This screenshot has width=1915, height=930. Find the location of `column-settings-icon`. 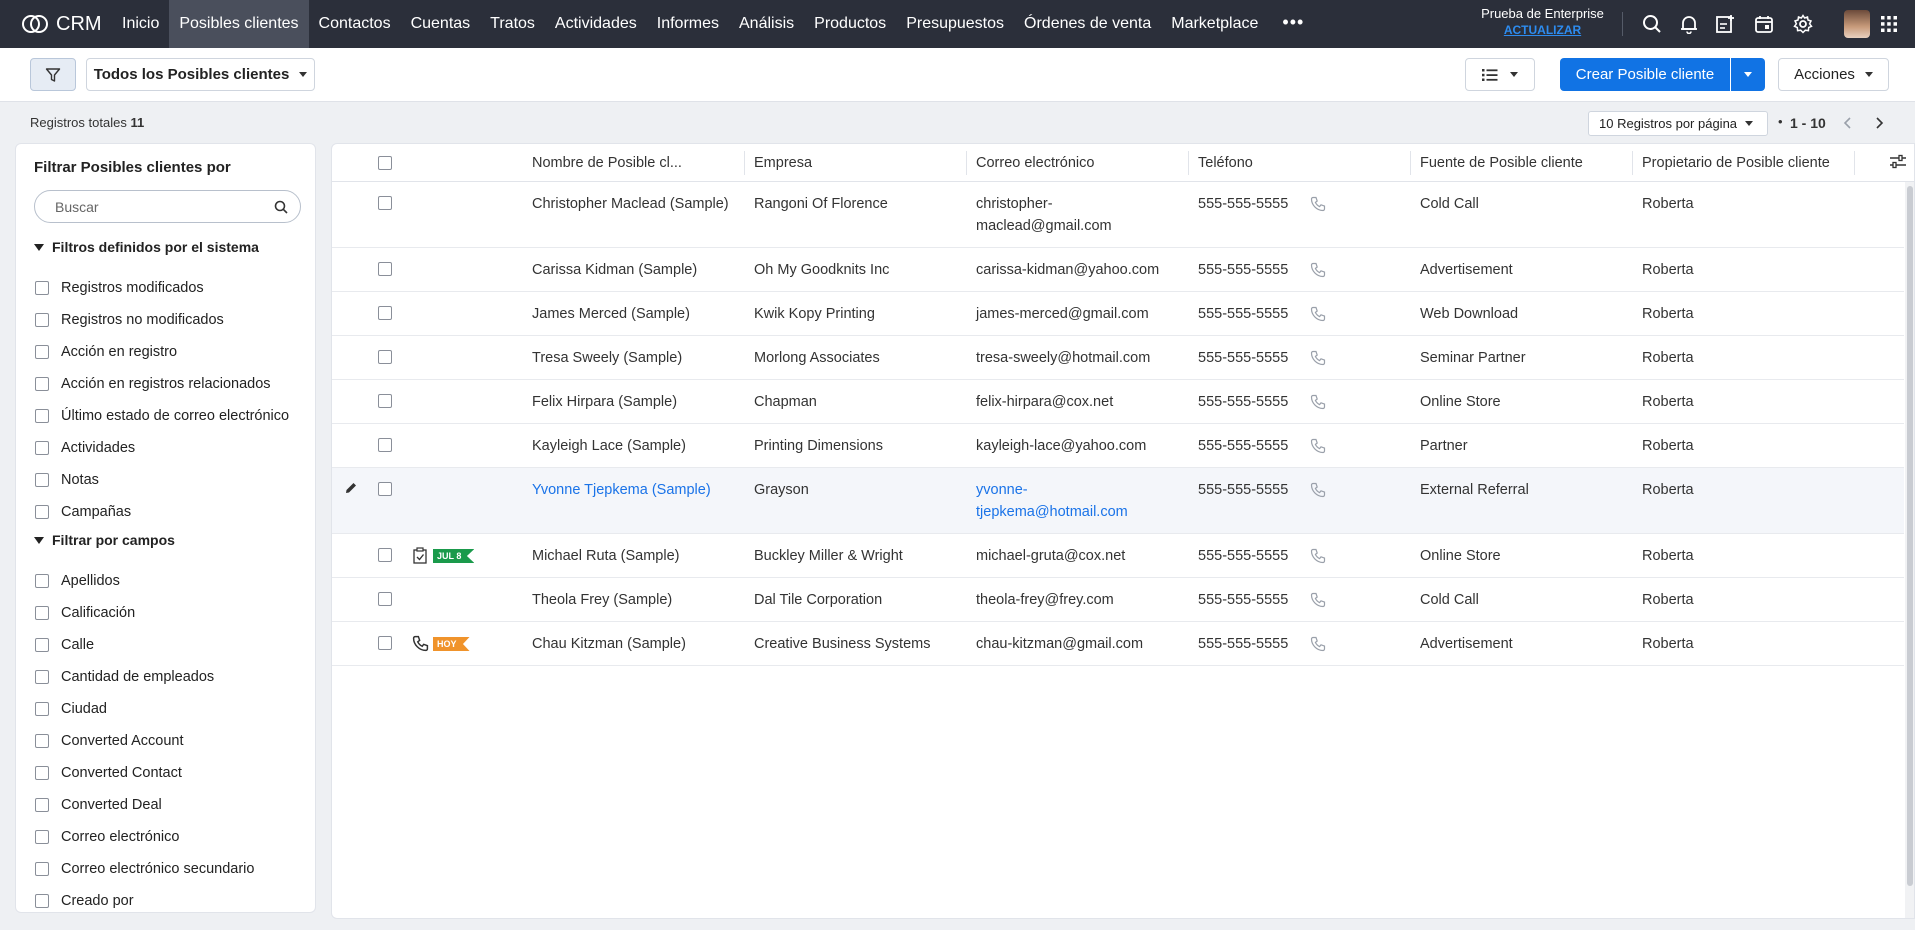

column-settings-icon is located at coordinates (1898, 164).